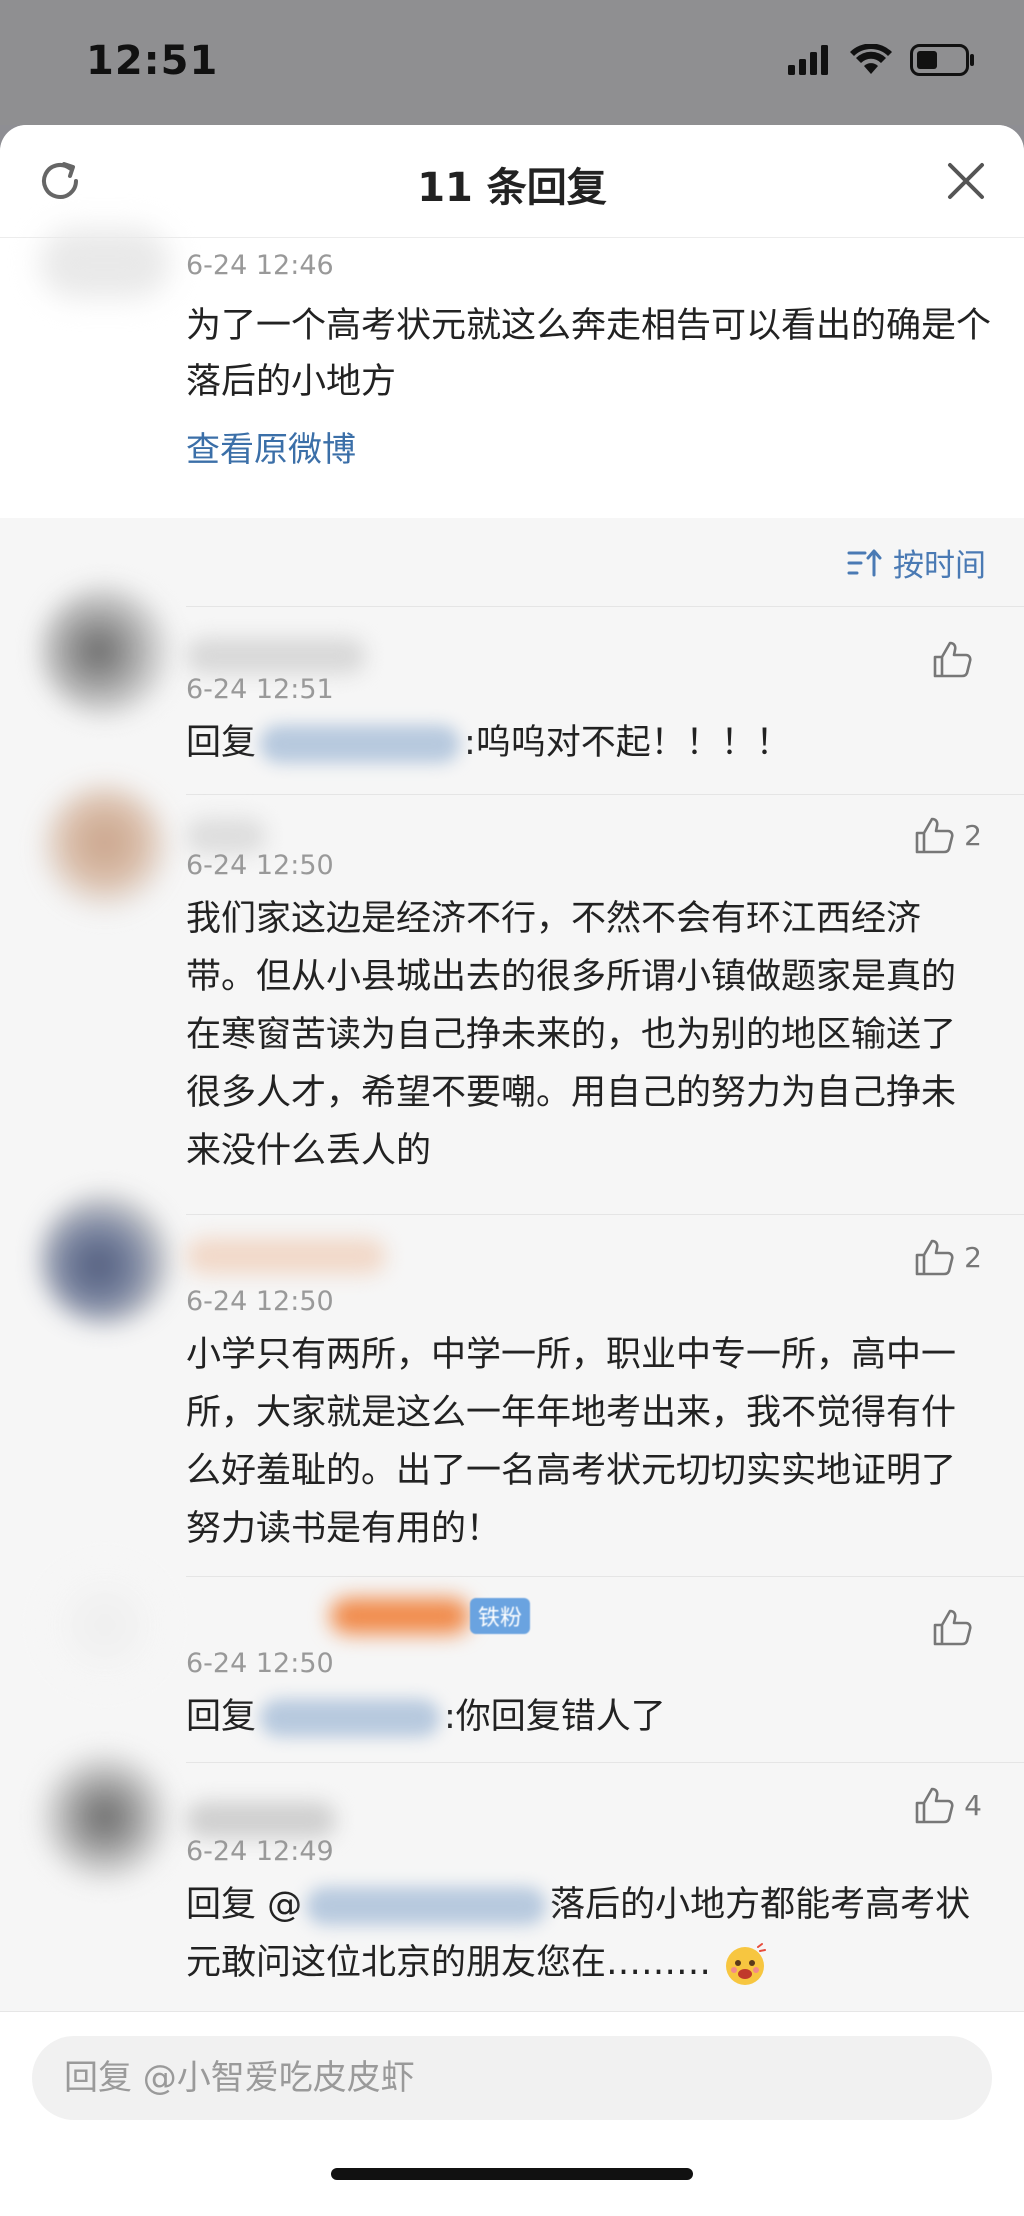 The height and width of the screenshot is (2216, 1024). I want to click on reply-composer, so click(512, 2113).